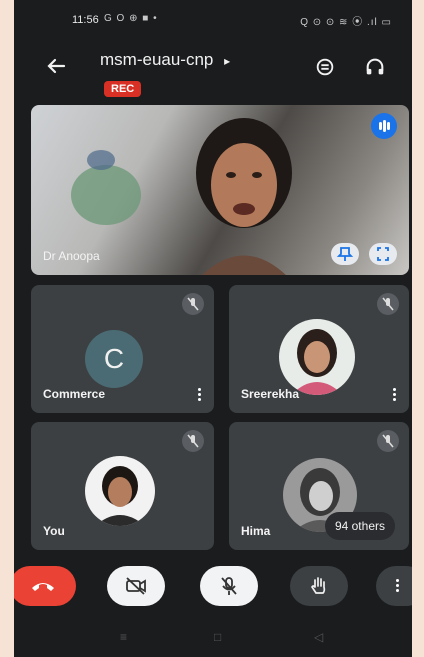 The image size is (424, 657). I want to click on participant-tile-commerce: C Commerce, so click(122, 349).